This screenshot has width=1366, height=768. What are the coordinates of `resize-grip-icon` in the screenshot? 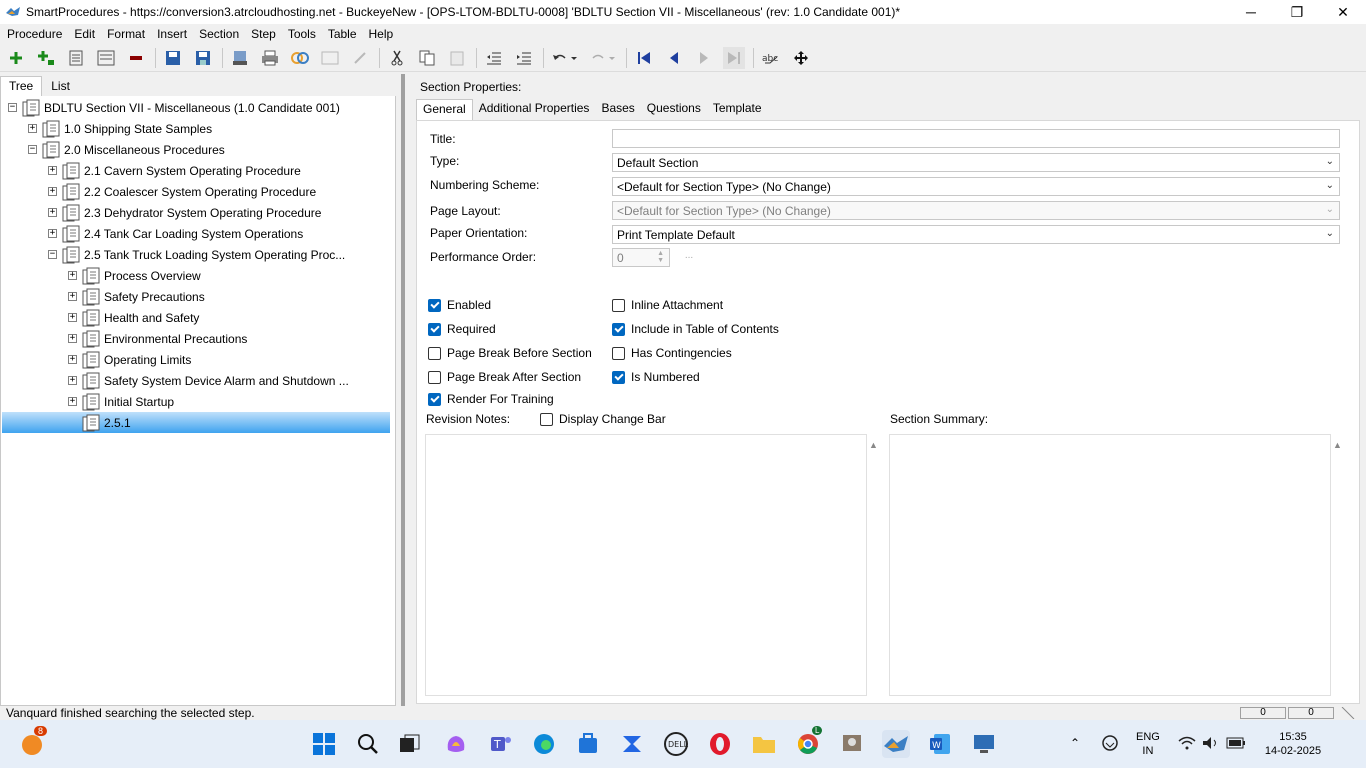 It's located at (1350, 713).